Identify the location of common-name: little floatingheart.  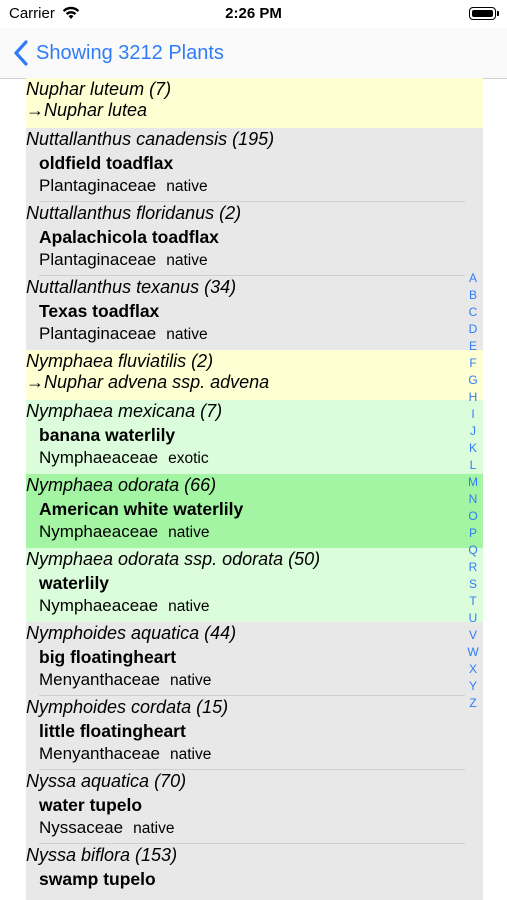
(112, 731).